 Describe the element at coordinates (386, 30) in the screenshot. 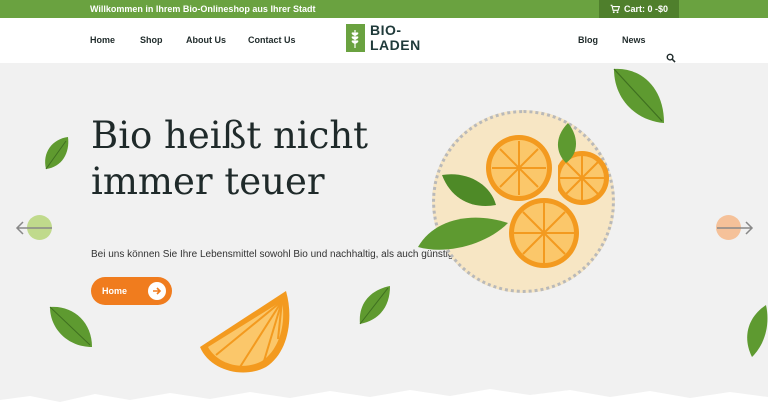

I see `logo-line-1: BIO-` at that location.